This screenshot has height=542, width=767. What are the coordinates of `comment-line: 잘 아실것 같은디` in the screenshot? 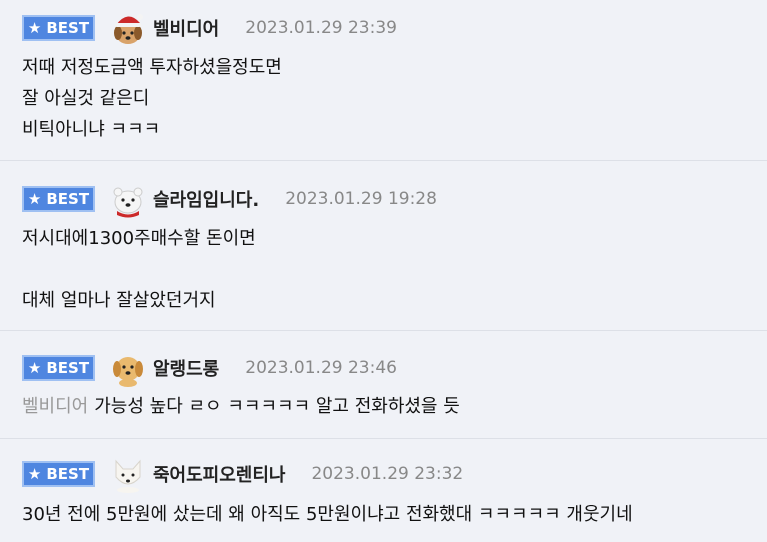 It's located at (86, 98).